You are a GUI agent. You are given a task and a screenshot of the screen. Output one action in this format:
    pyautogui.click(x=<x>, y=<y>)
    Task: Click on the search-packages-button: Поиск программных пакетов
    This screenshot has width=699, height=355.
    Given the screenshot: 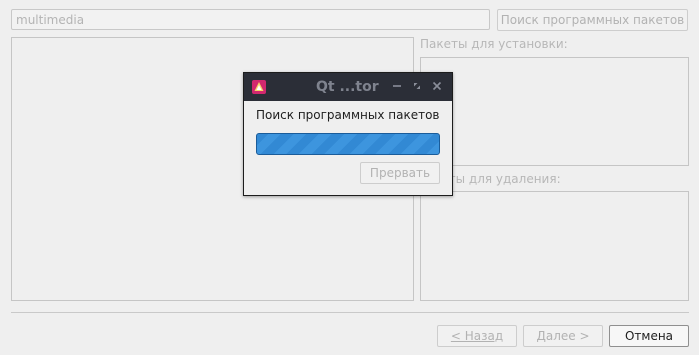 What is the action you would take?
    pyautogui.click(x=592, y=20)
    